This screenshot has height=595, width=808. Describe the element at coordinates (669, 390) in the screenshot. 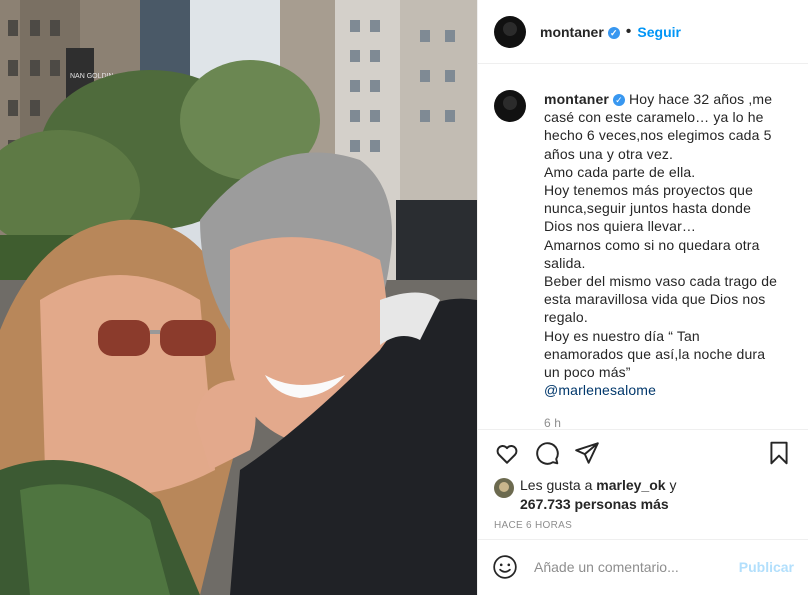

I see `mention-link: @marlenesalome` at that location.